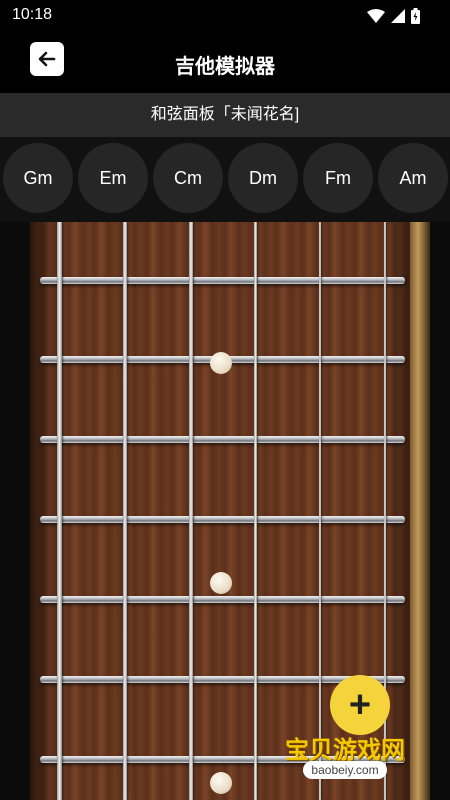 The width and height of the screenshot is (450, 800). What do you see at coordinates (263, 178) in the screenshot?
I see `chord-button-dm: Dm` at bounding box center [263, 178].